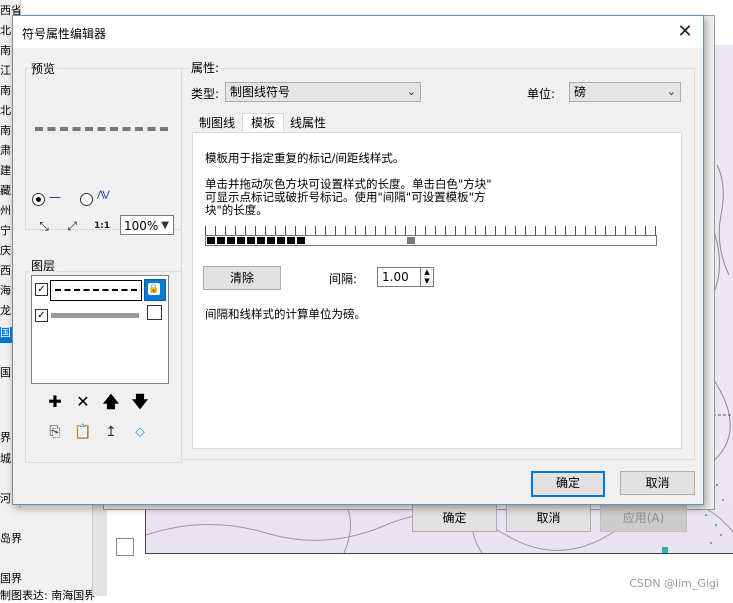 The width and height of the screenshot is (733, 603). What do you see at coordinates (236, 210) in the screenshot?
I see `template-instruction-line3: 块"的长度。` at bounding box center [236, 210].